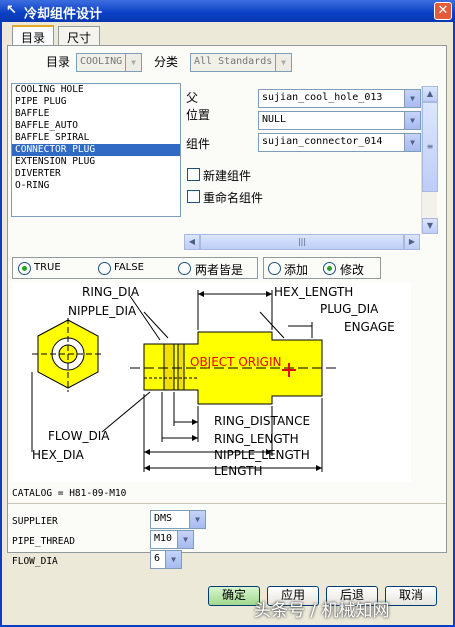 This screenshot has width=455, height=627. I want to click on component-value: sujian_connector_014, so click(322, 141).